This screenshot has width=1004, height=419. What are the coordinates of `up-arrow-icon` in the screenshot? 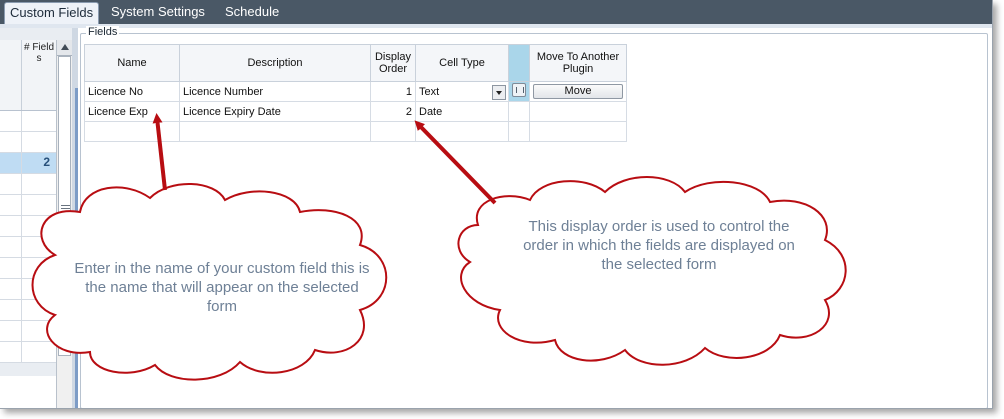 It's located at (65, 47).